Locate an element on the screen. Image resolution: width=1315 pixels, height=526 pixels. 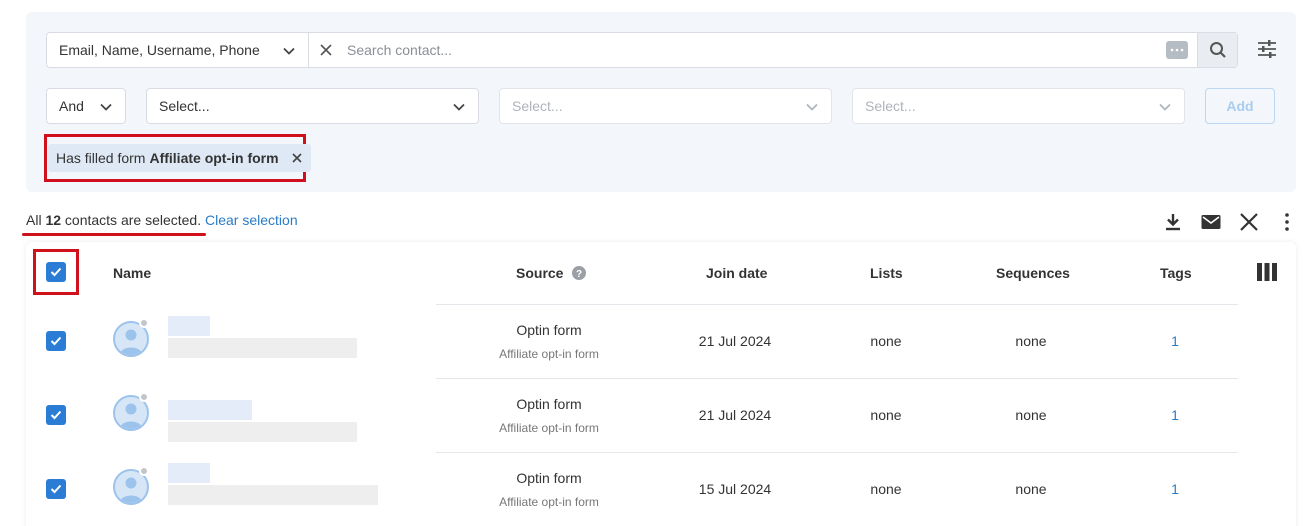
column-header-lists: Lists is located at coordinates (886, 273).